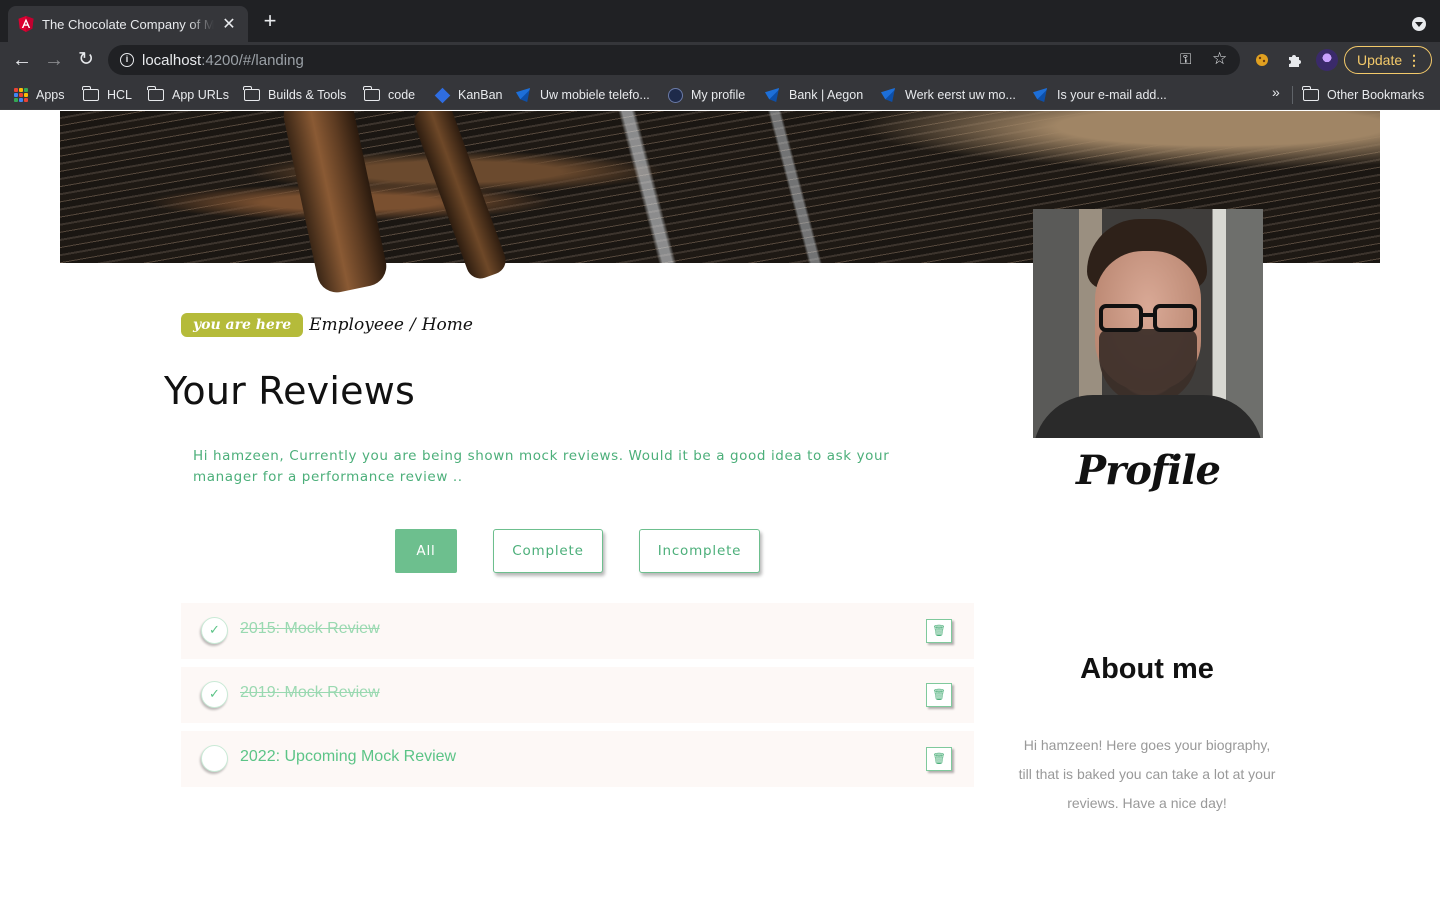  Describe the element at coordinates (26, 24) in the screenshot. I see `angular-favicon-icon` at that location.